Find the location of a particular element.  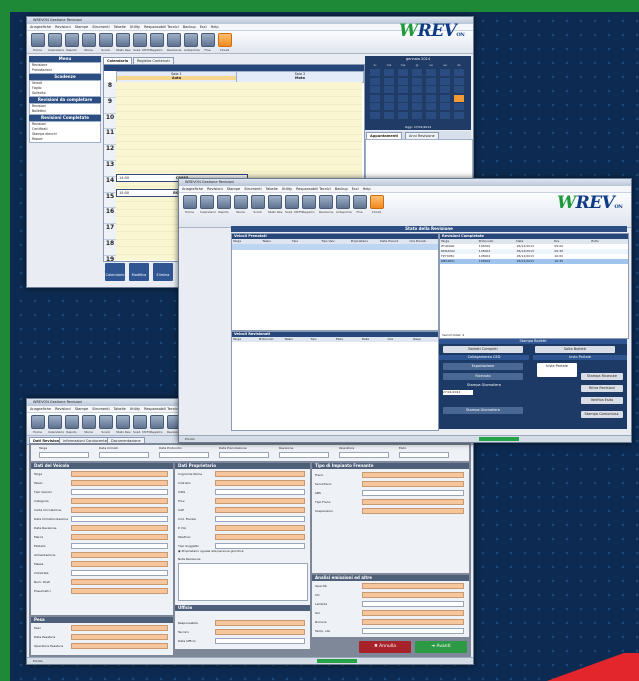

menu-stampe: Stampe is located at coordinates (82, 409).